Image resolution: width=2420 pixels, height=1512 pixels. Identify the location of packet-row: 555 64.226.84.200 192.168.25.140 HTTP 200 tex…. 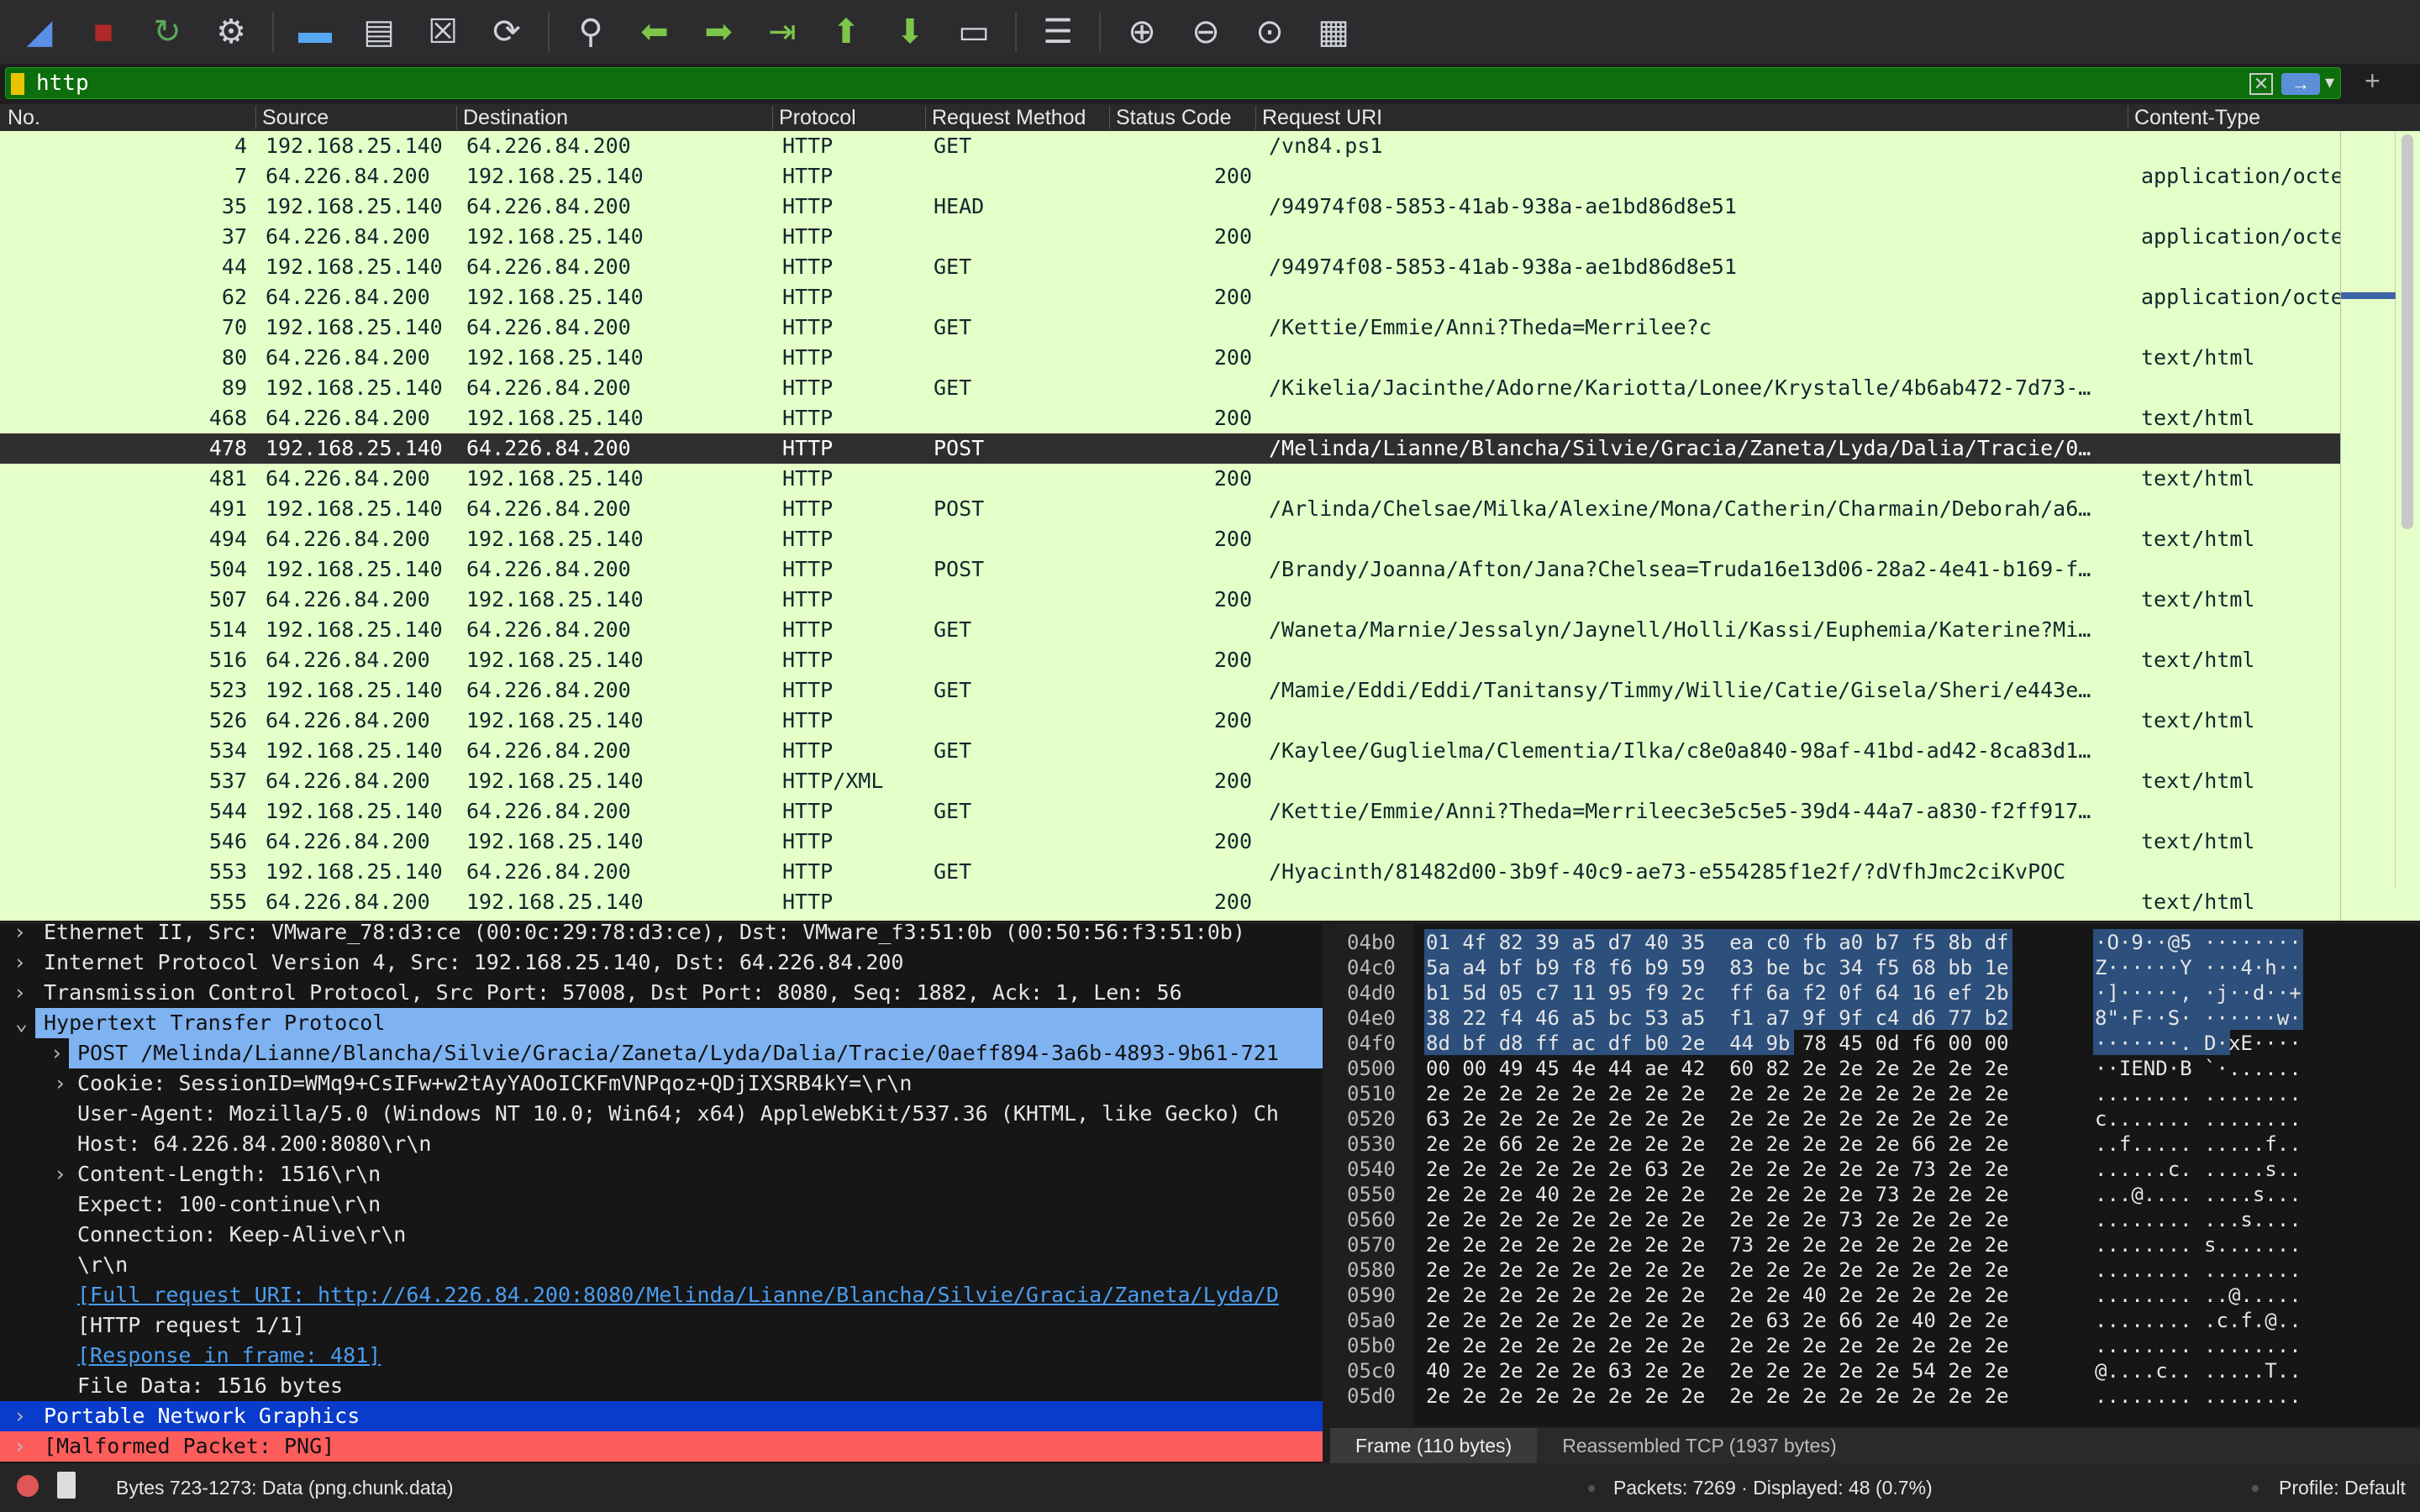
(1170, 902).